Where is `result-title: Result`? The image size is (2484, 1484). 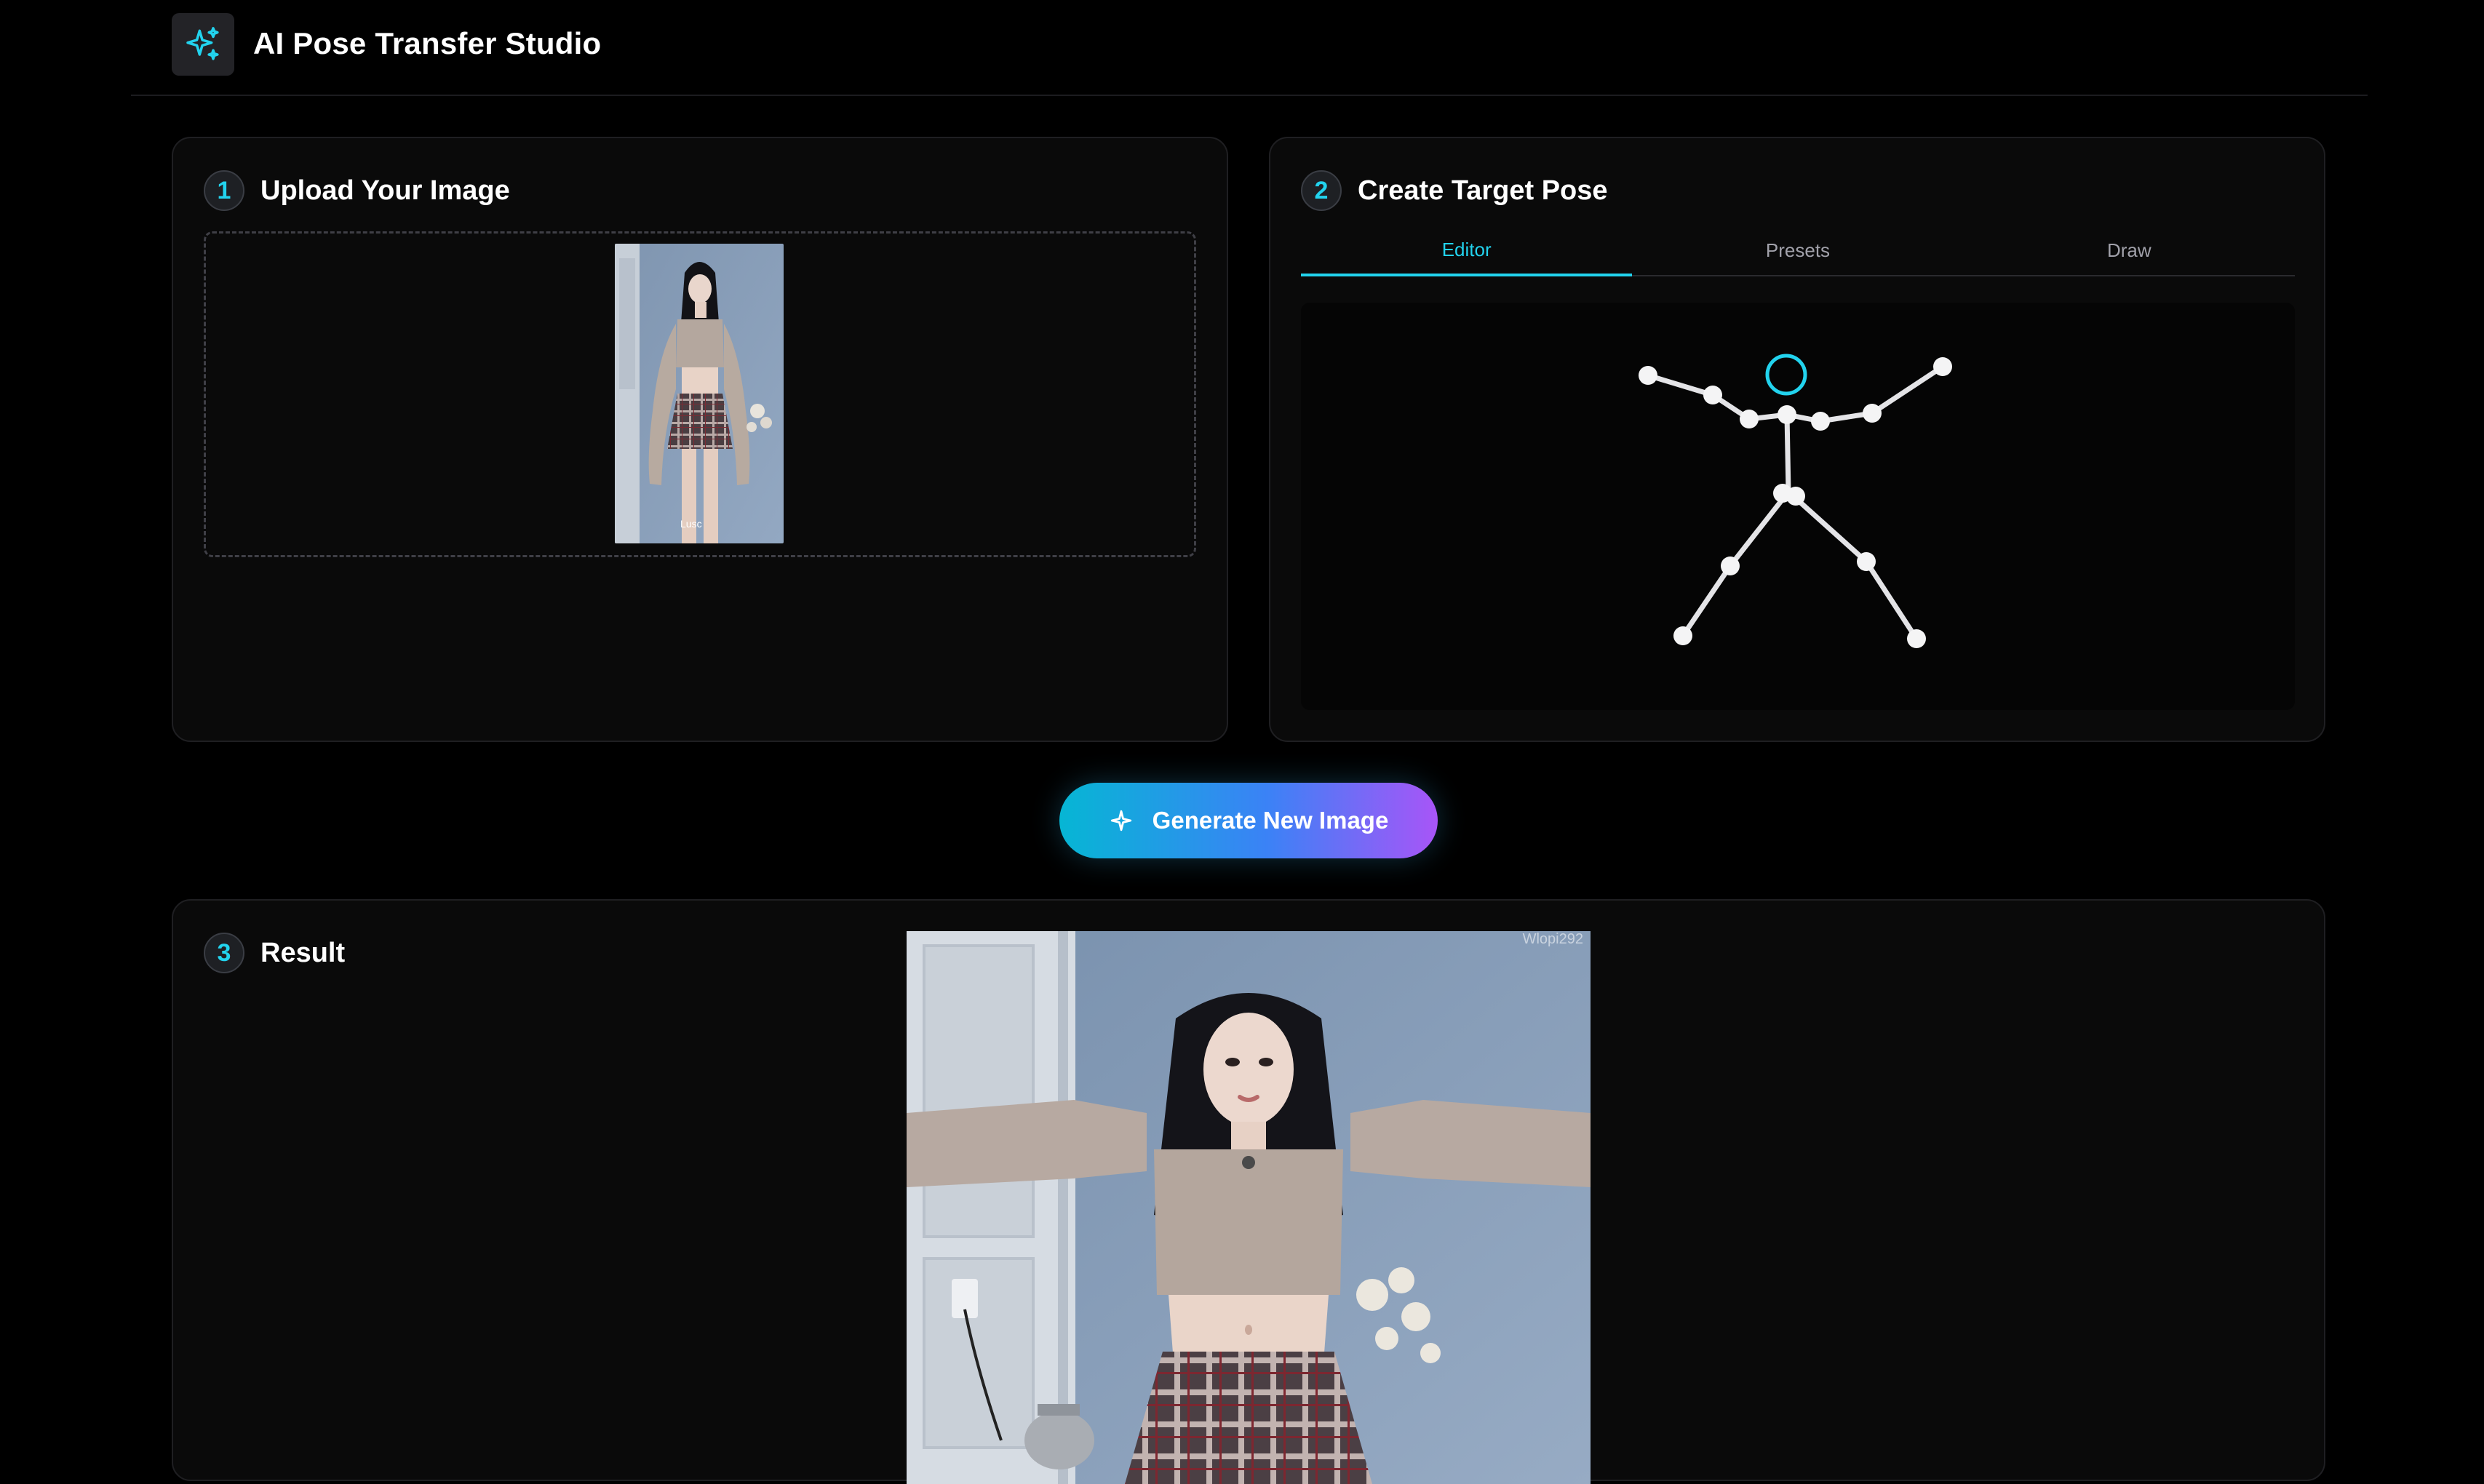 result-title: Result is located at coordinates (303, 952).